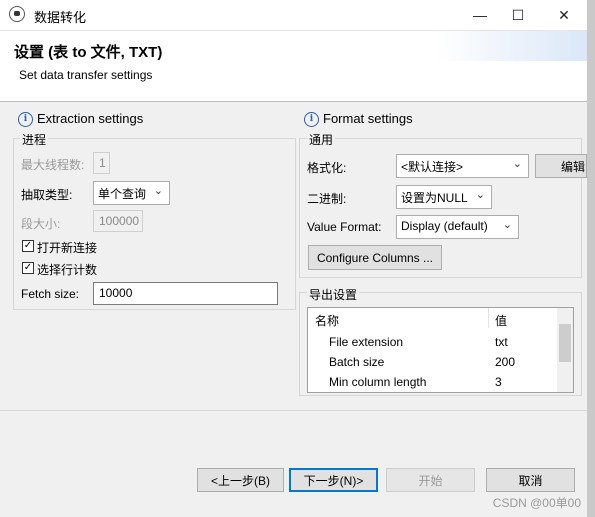 Image resolution: width=595 pixels, height=517 pixels. What do you see at coordinates (357, 362) in the screenshot?
I see `cell-name: Batch size` at bounding box center [357, 362].